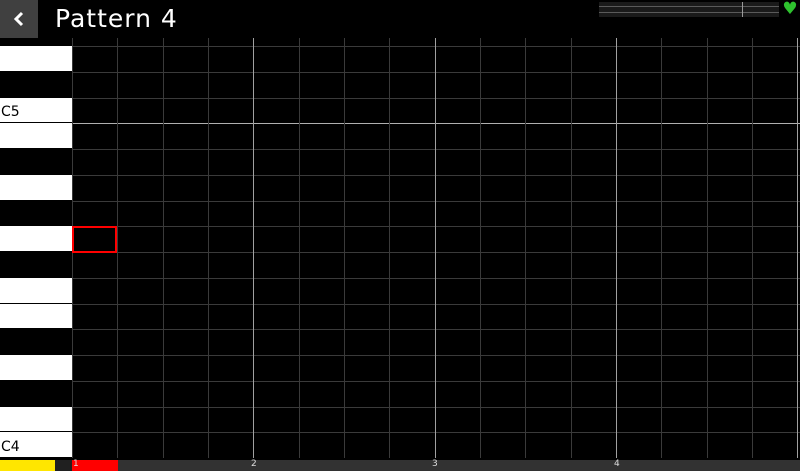 The width and height of the screenshot is (800, 471). I want to click on playhead-indicator, so click(27, 465).